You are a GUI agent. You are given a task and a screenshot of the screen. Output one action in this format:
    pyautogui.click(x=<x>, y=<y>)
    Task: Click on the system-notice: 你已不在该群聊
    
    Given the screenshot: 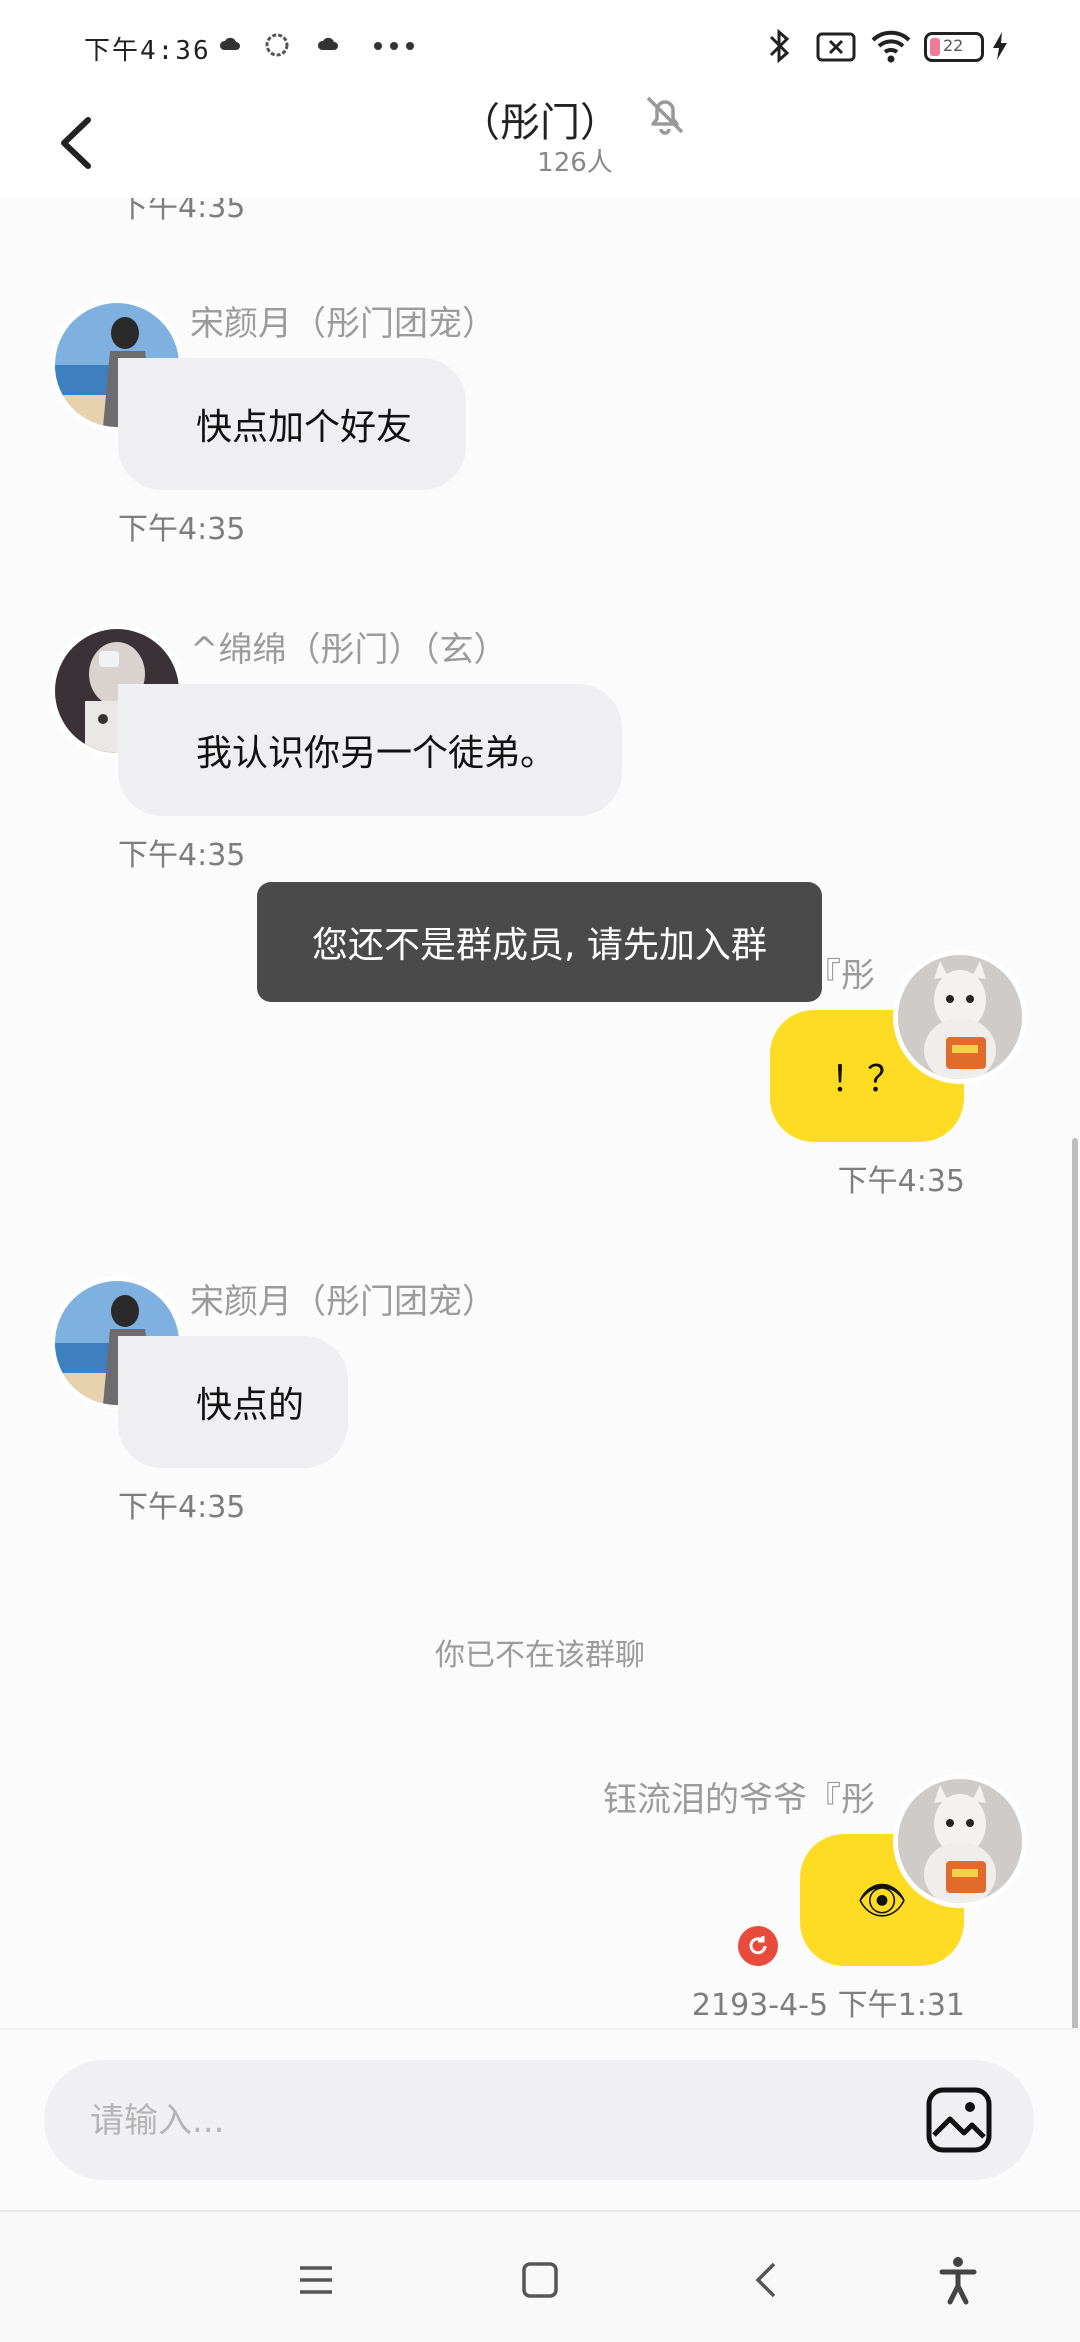 What is the action you would take?
    pyautogui.click(x=540, y=1655)
    